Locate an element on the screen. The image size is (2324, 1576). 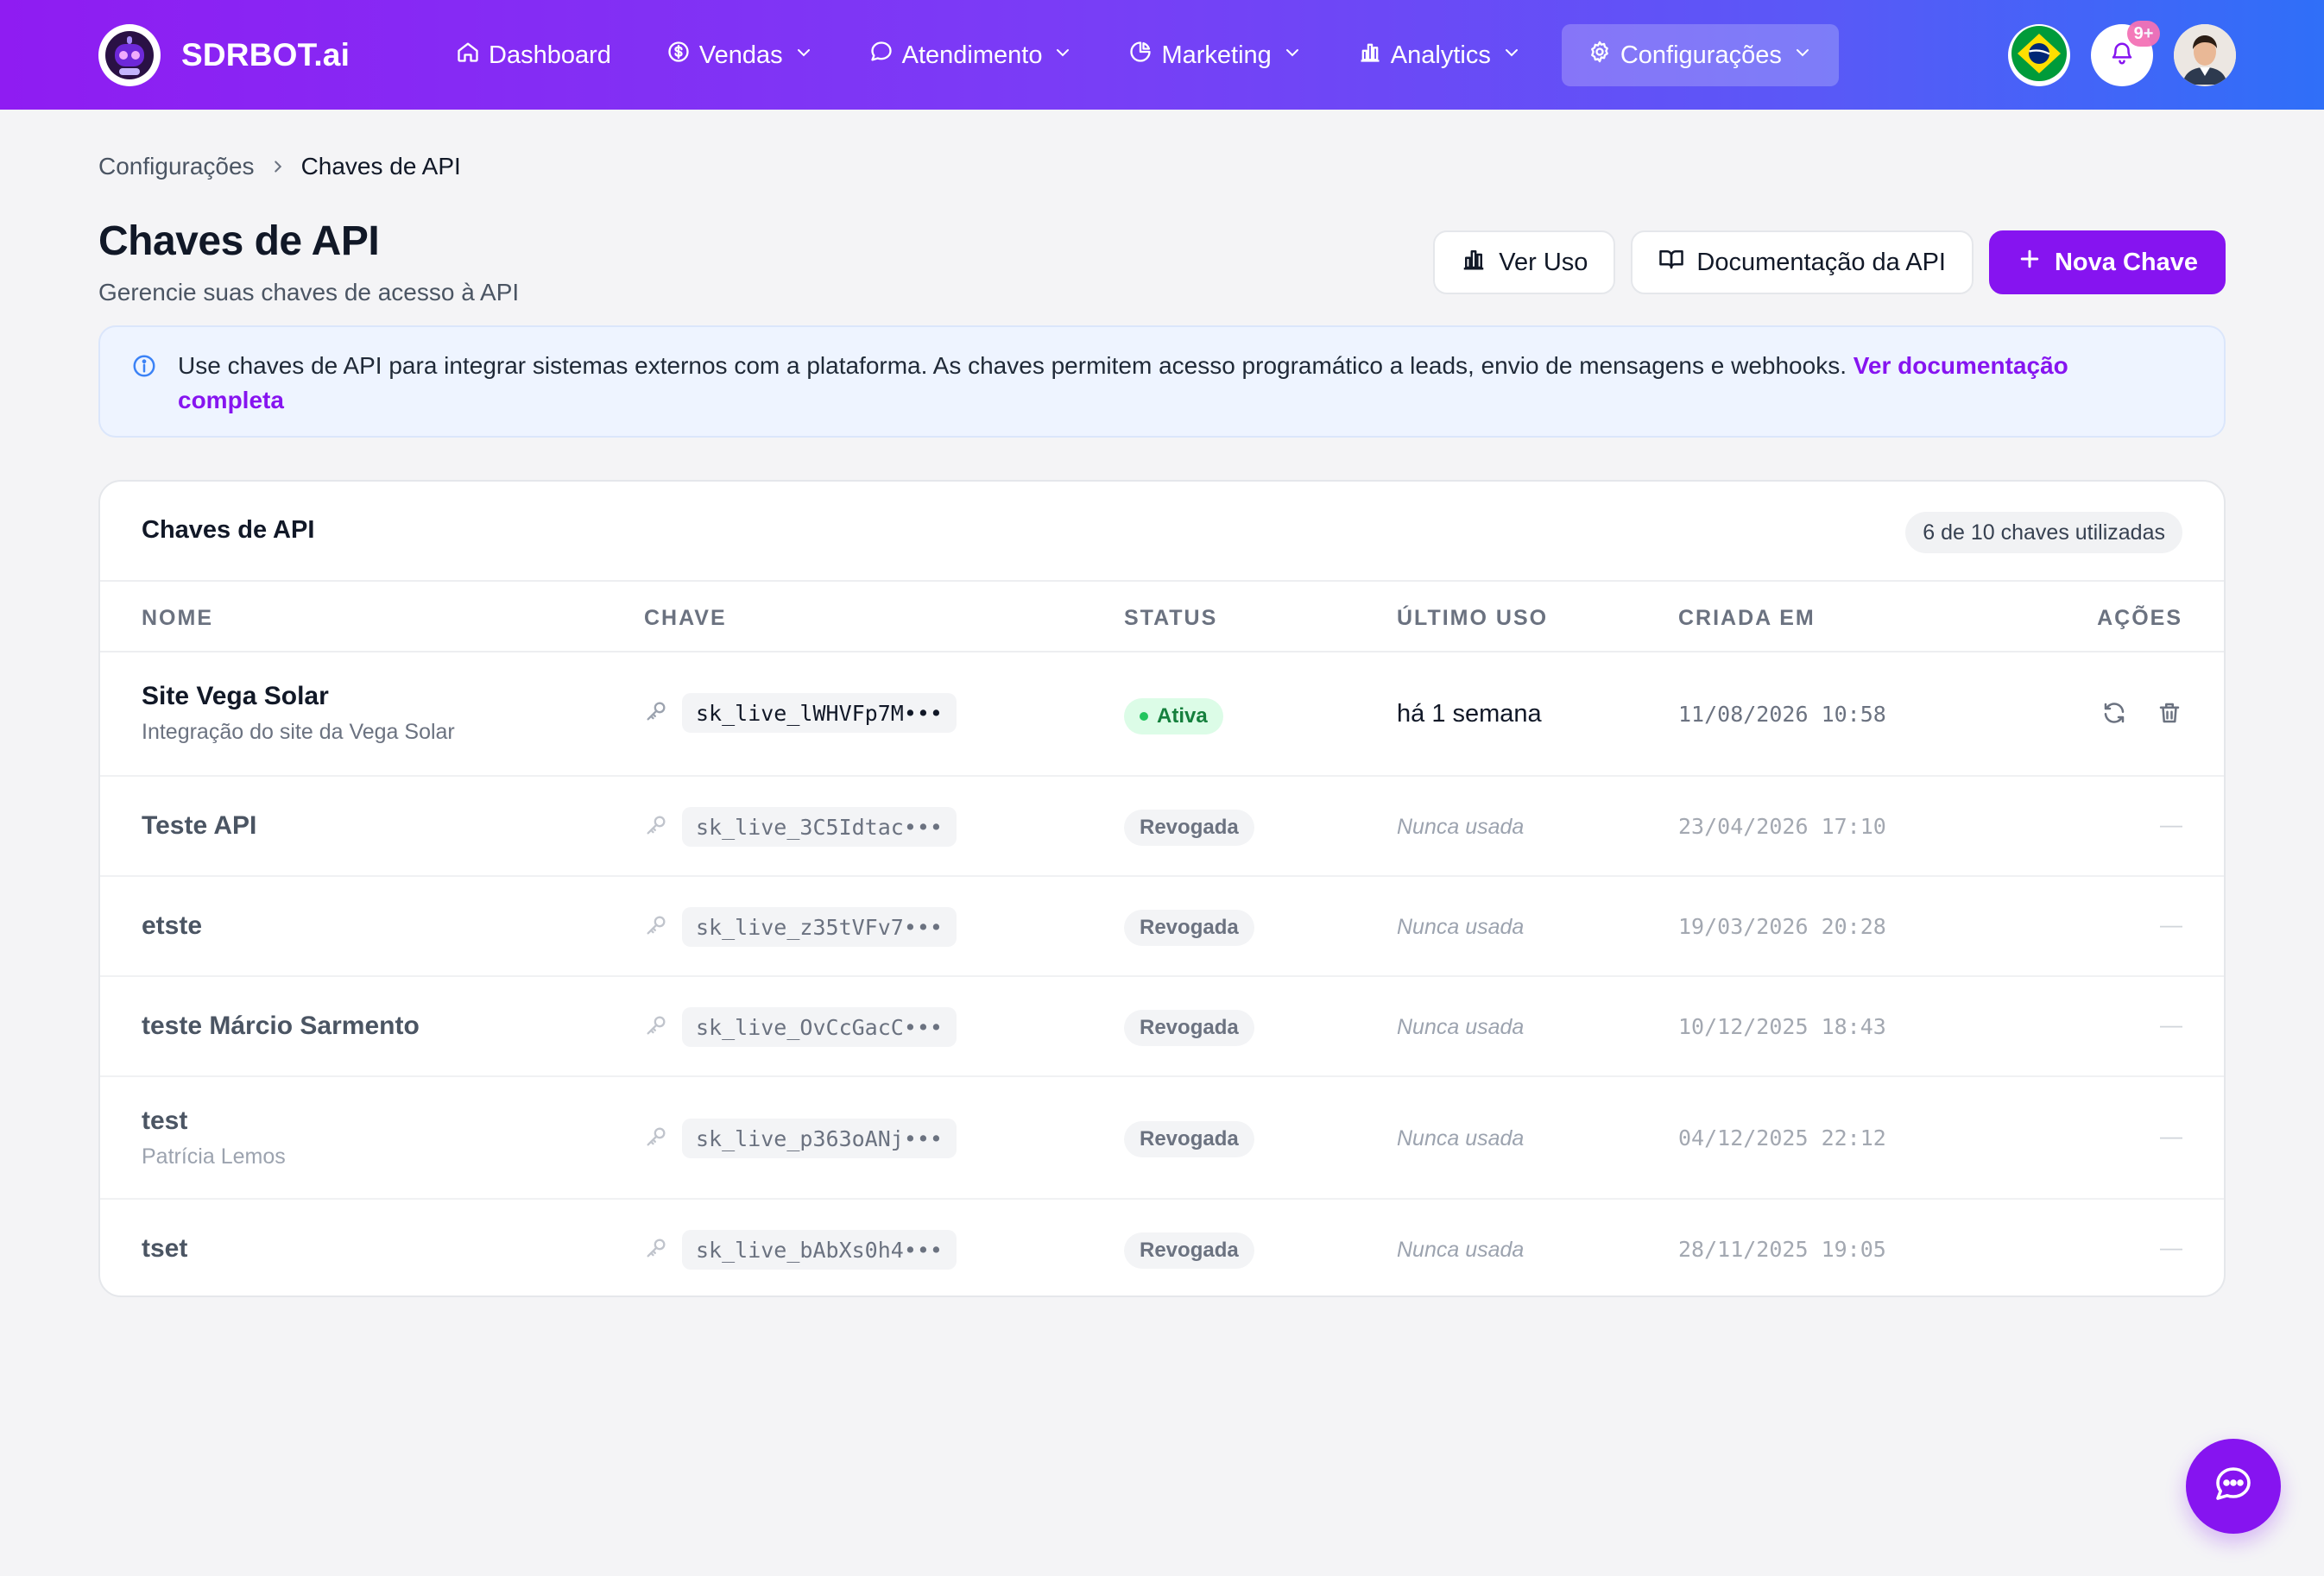
trash-icon is located at coordinates (2169, 715).